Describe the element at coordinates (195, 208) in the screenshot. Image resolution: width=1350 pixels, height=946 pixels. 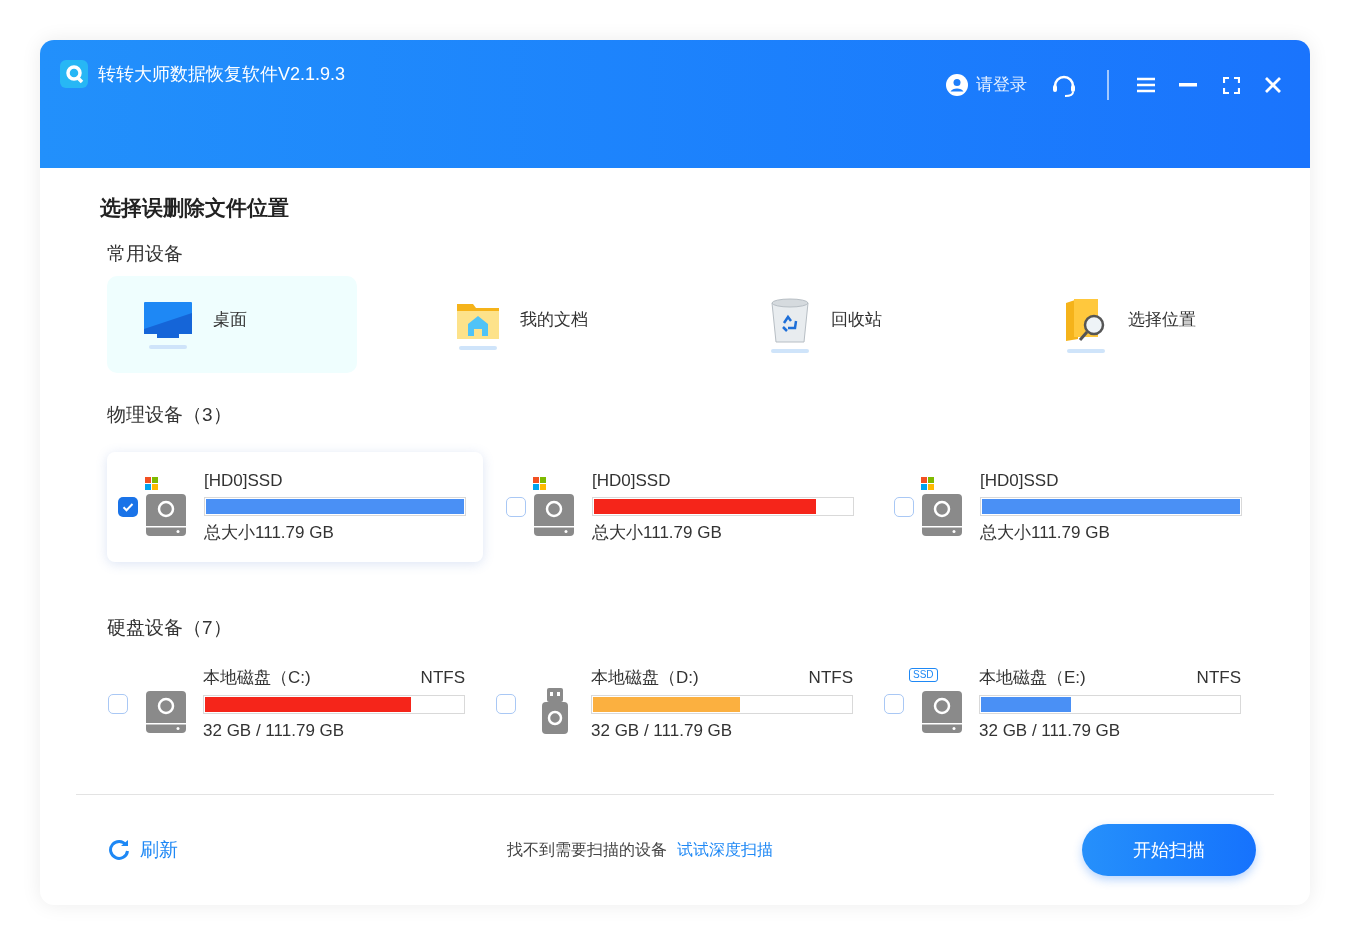
I see `page-heading: 选择误删除文件位置` at that location.